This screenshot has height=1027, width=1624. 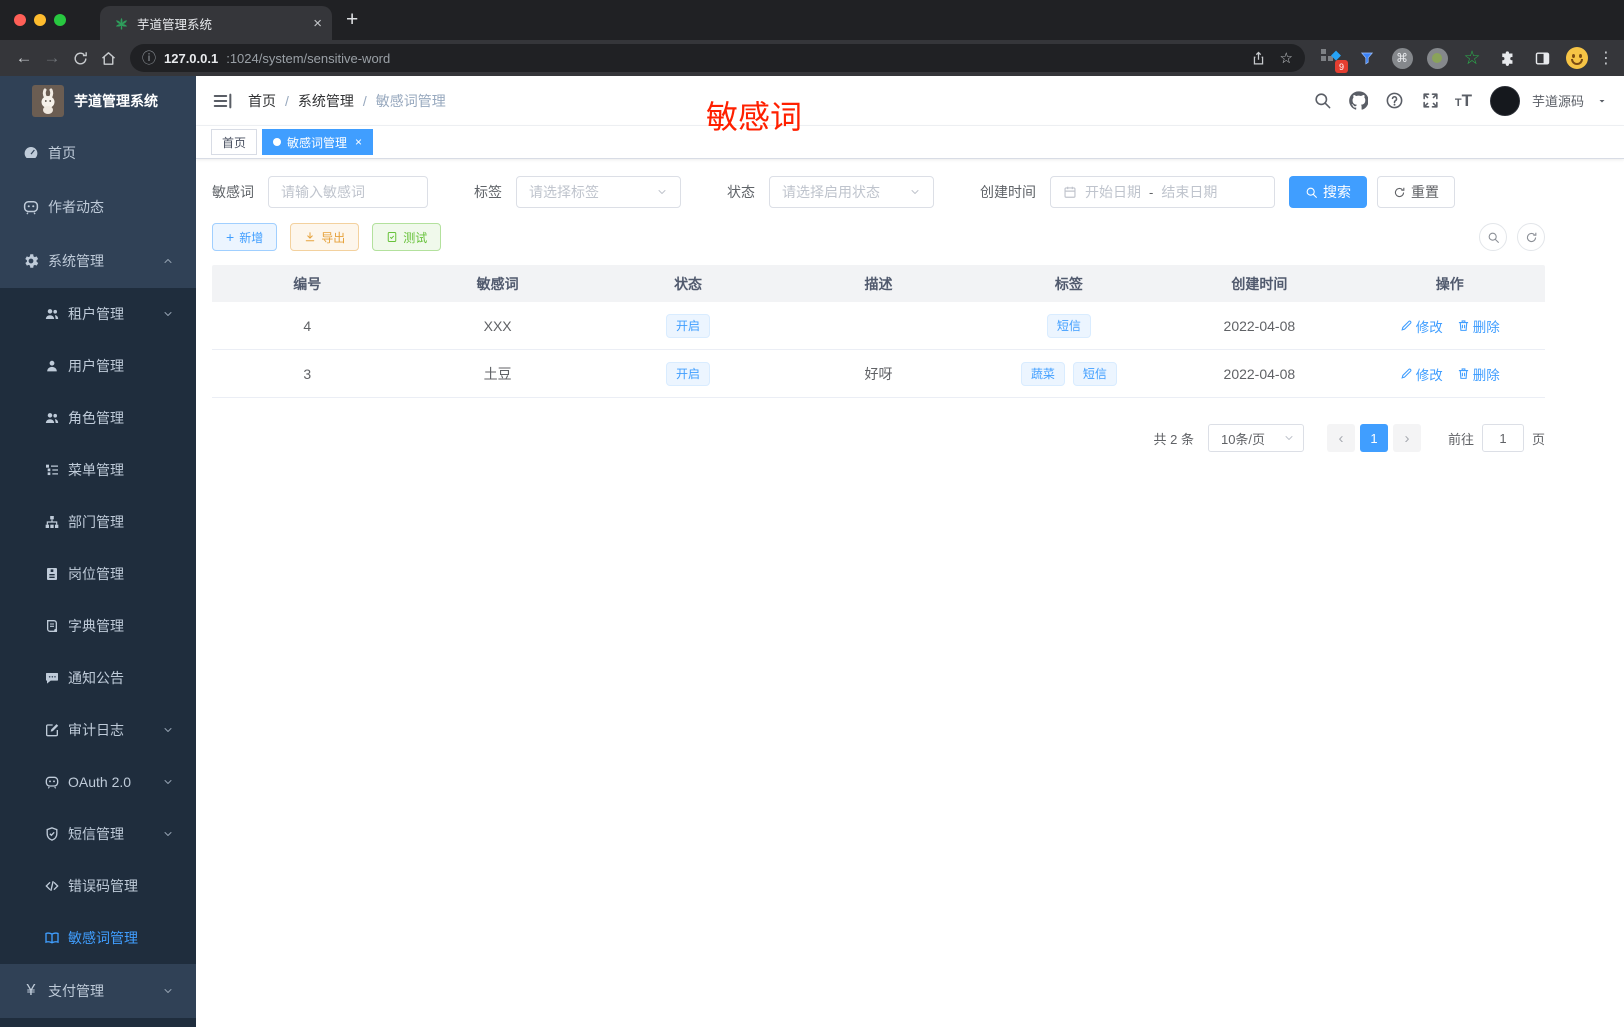 I want to click on status-select-placeholder: 请选择启用状态, so click(x=831, y=192).